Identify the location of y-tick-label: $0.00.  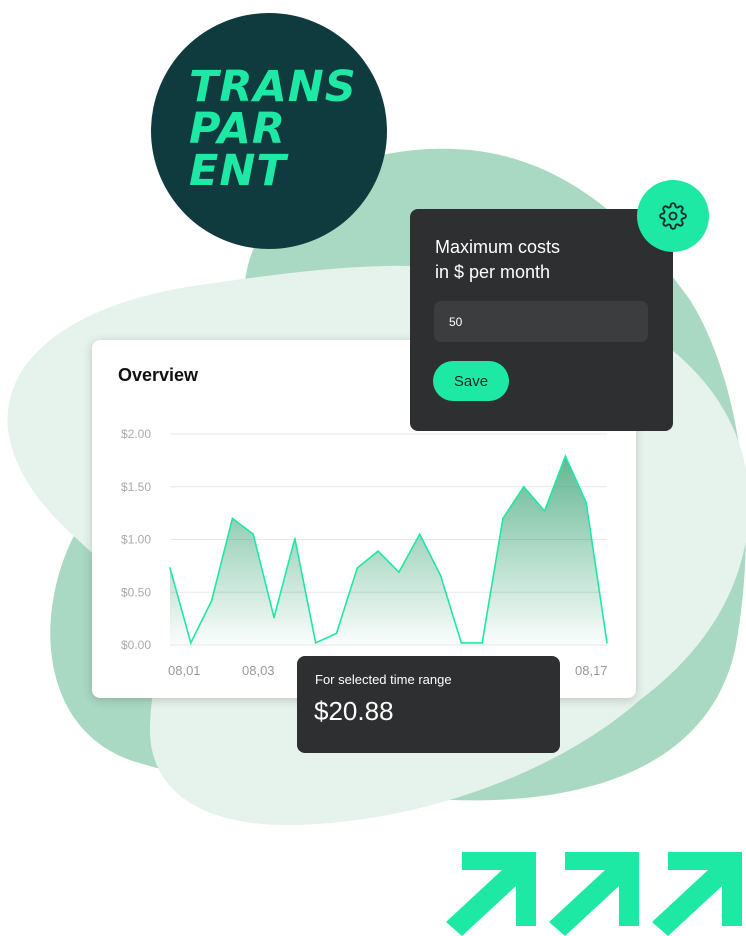
(136, 645).